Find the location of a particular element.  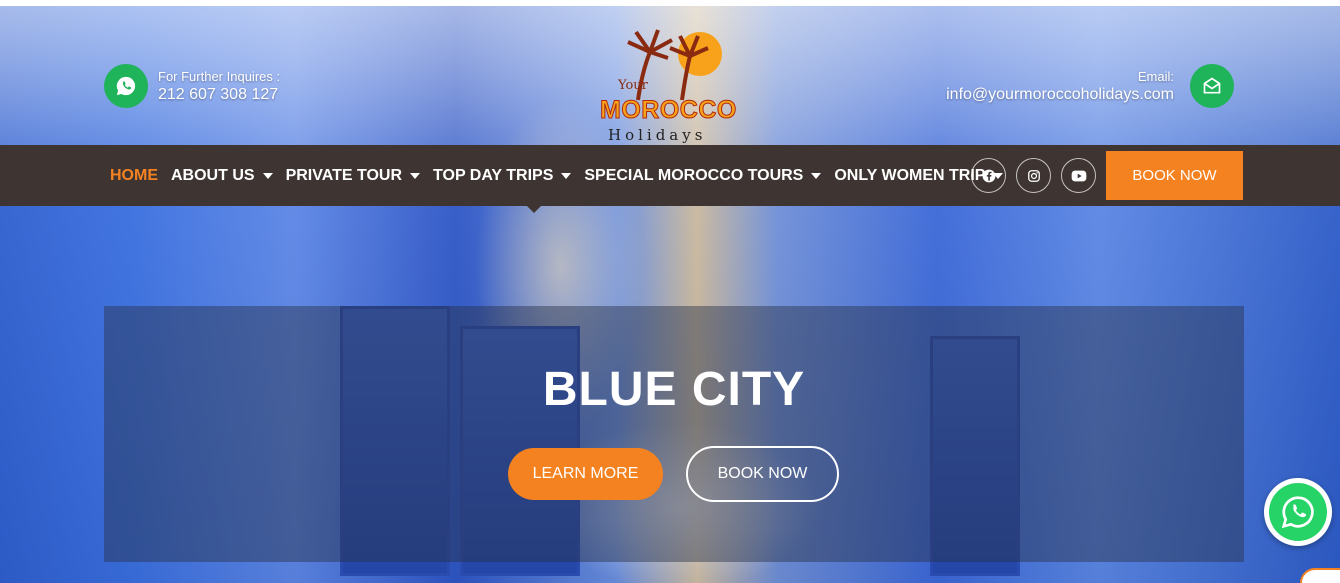

nav-item-about-us: ABOUT US is located at coordinates (222, 176).